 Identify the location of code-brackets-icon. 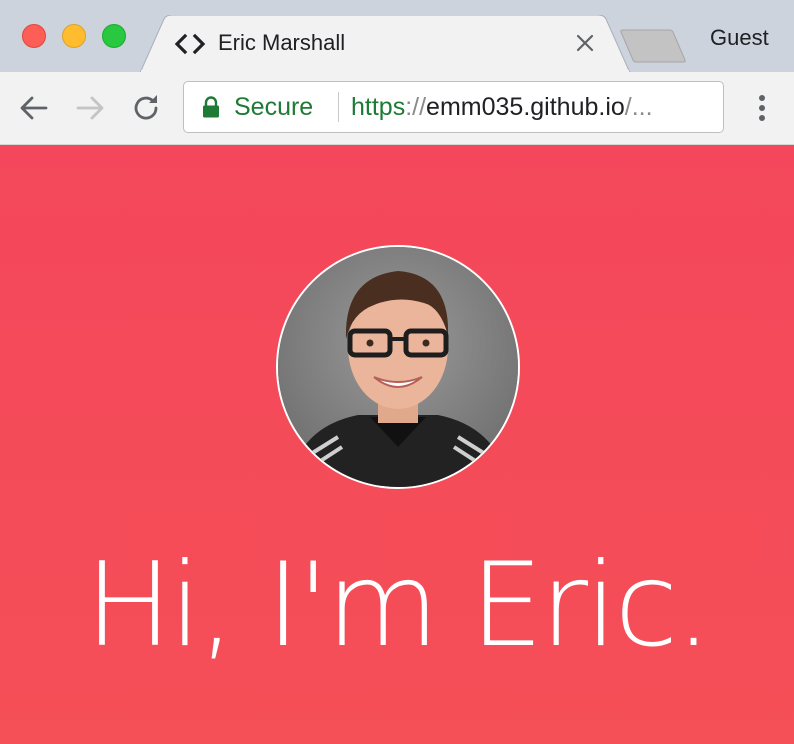
(190, 44).